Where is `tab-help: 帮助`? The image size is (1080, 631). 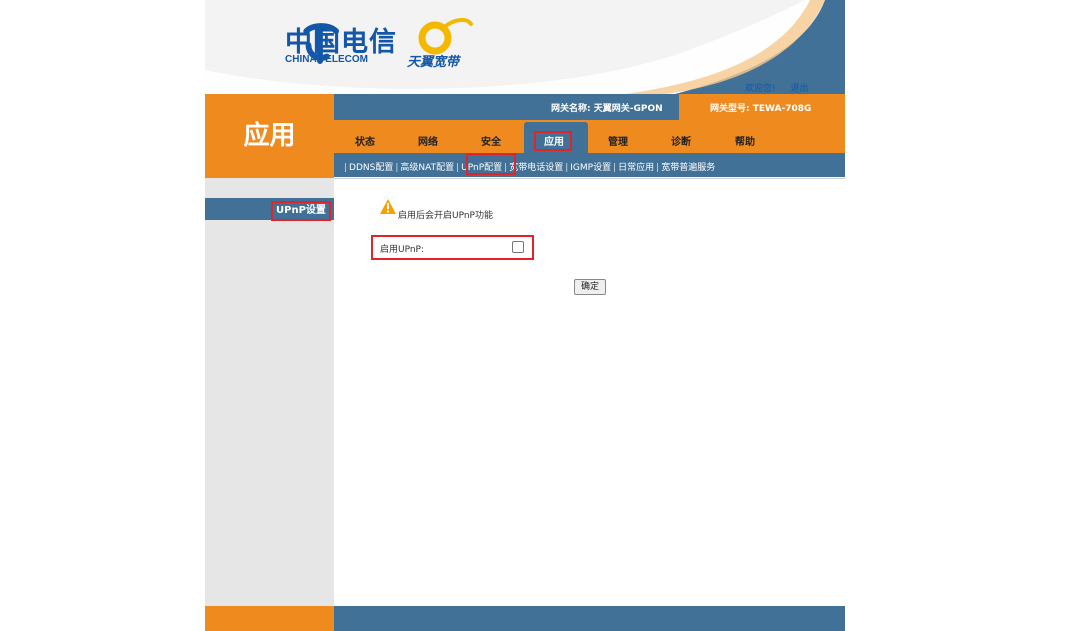
tab-help: 帮助 is located at coordinates (745, 140).